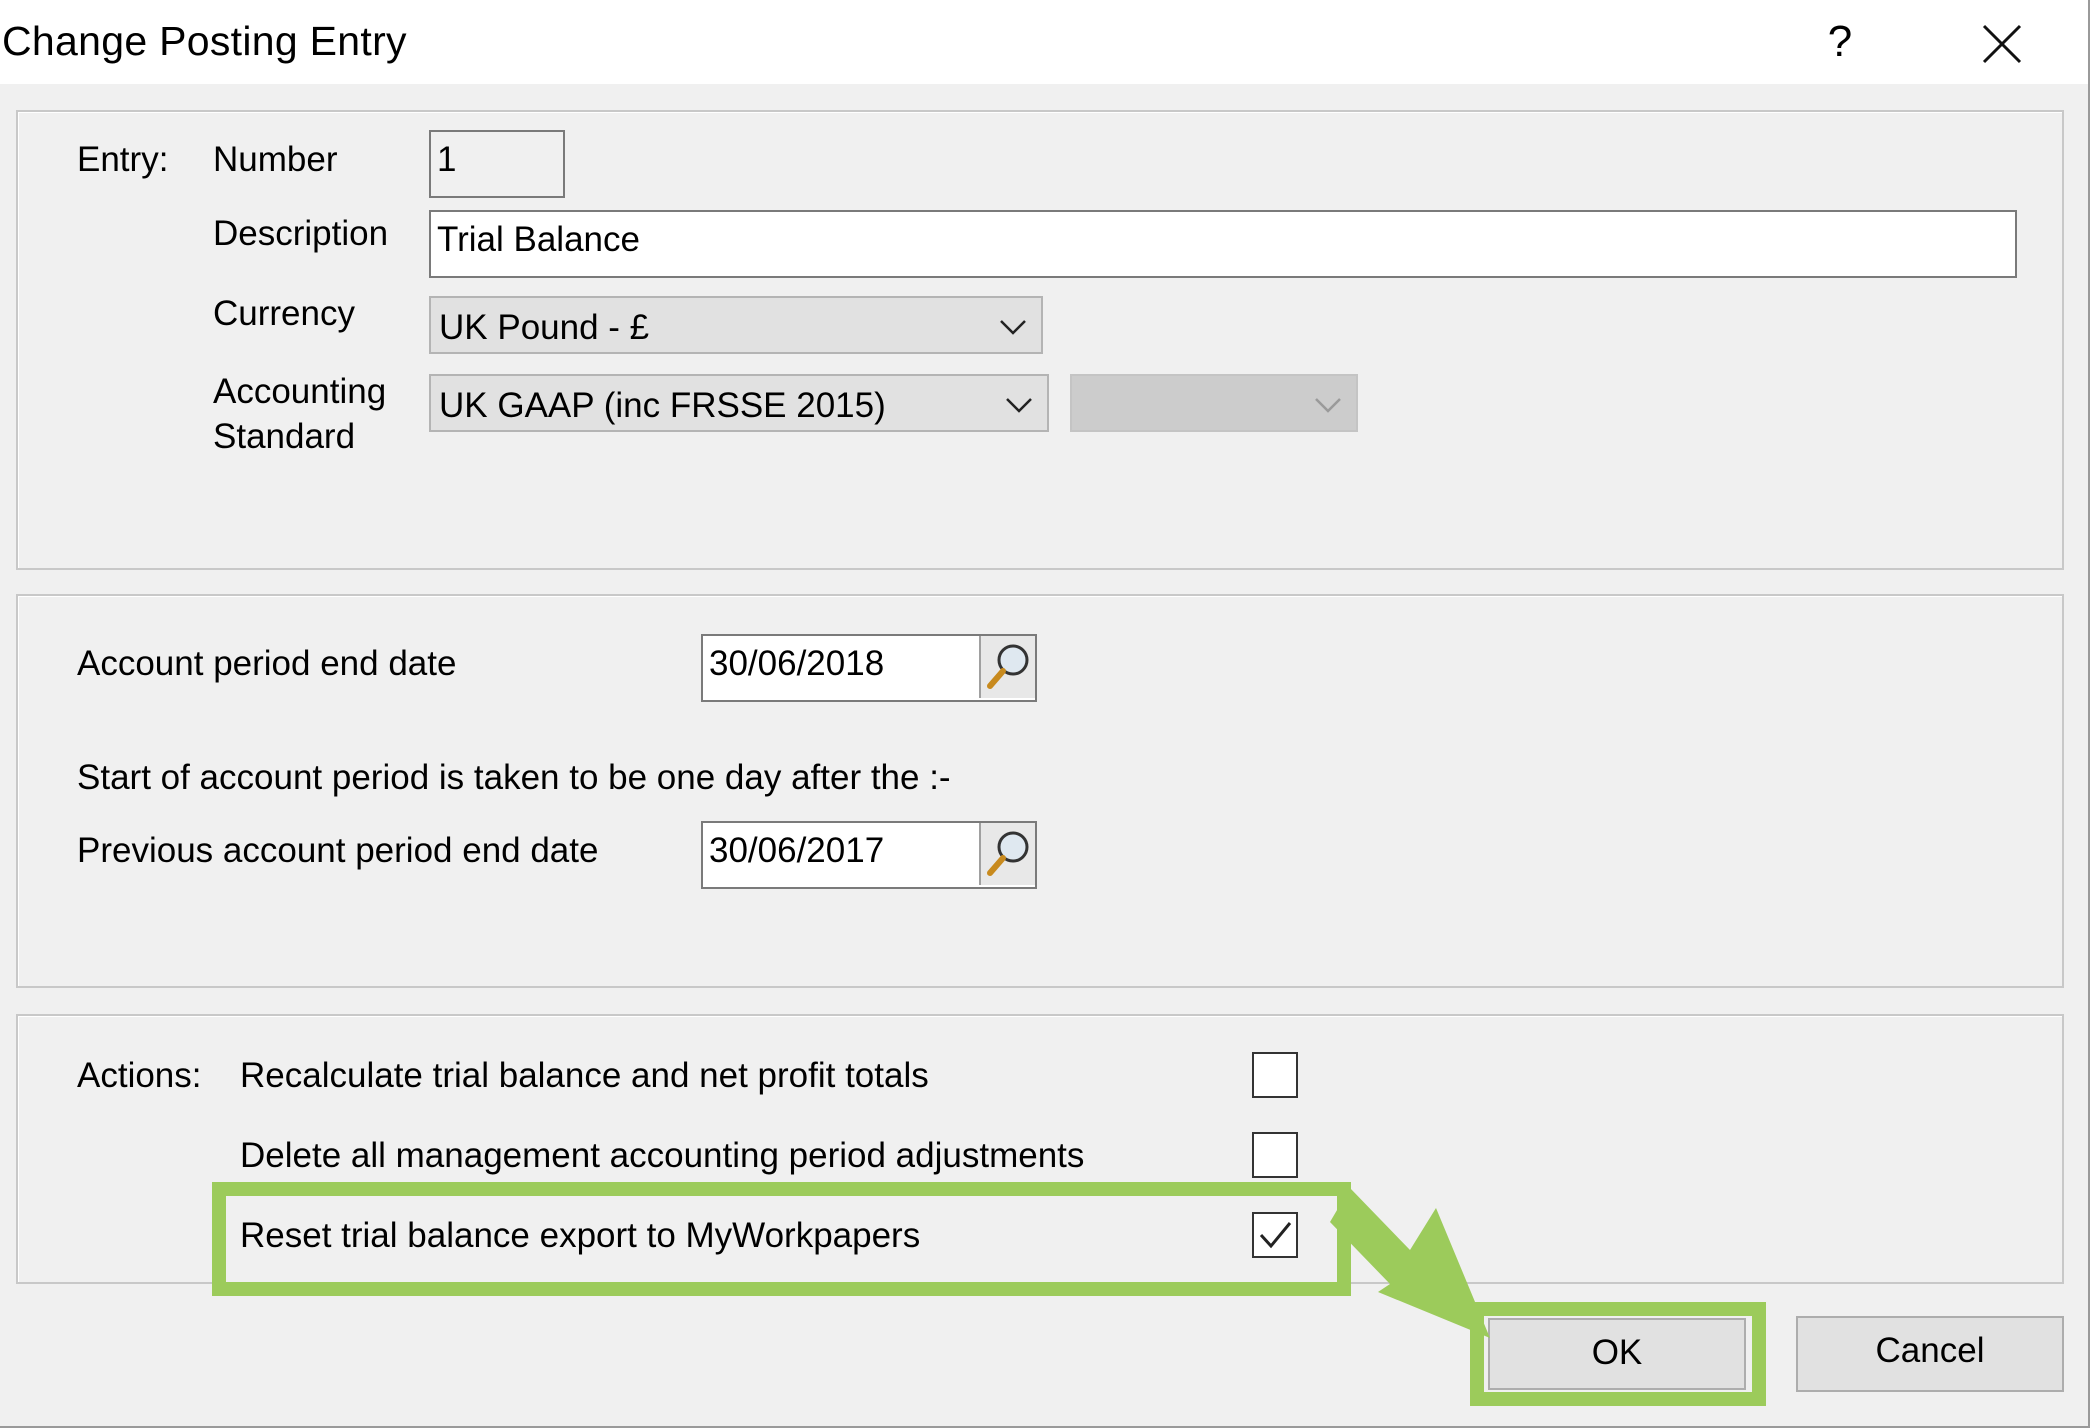 This screenshot has height=1428, width=2090. What do you see at coordinates (139, 1075) in the screenshot?
I see `actions-section-label: Actions:` at bounding box center [139, 1075].